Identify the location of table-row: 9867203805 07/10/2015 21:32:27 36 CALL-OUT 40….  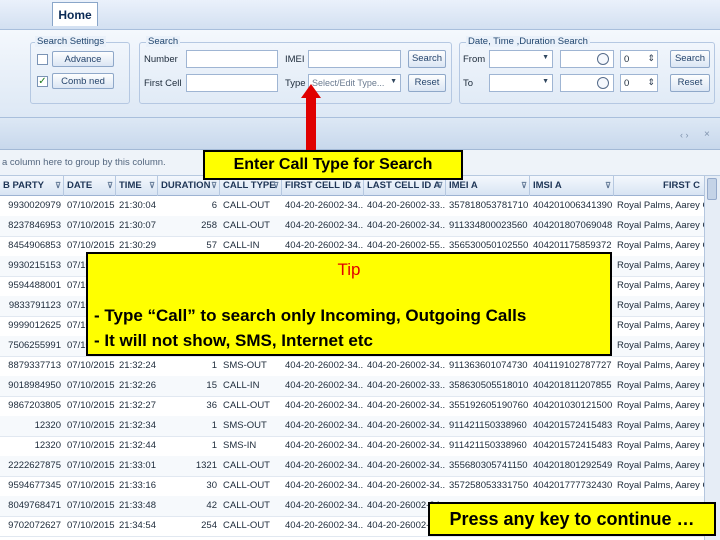
(352, 406).